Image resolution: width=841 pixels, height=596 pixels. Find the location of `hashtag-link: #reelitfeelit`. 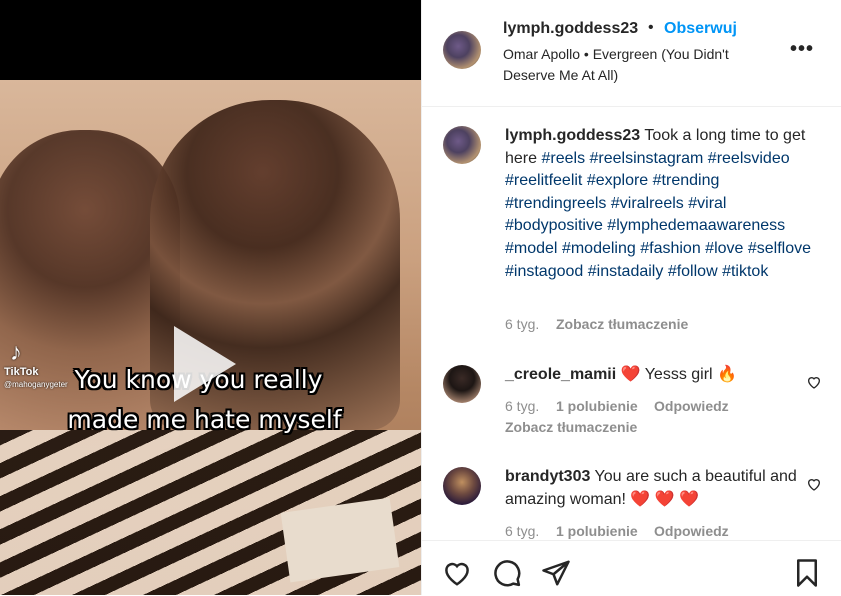

hashtag-link: #reelitfeelit is located at coordinates (543, 180).